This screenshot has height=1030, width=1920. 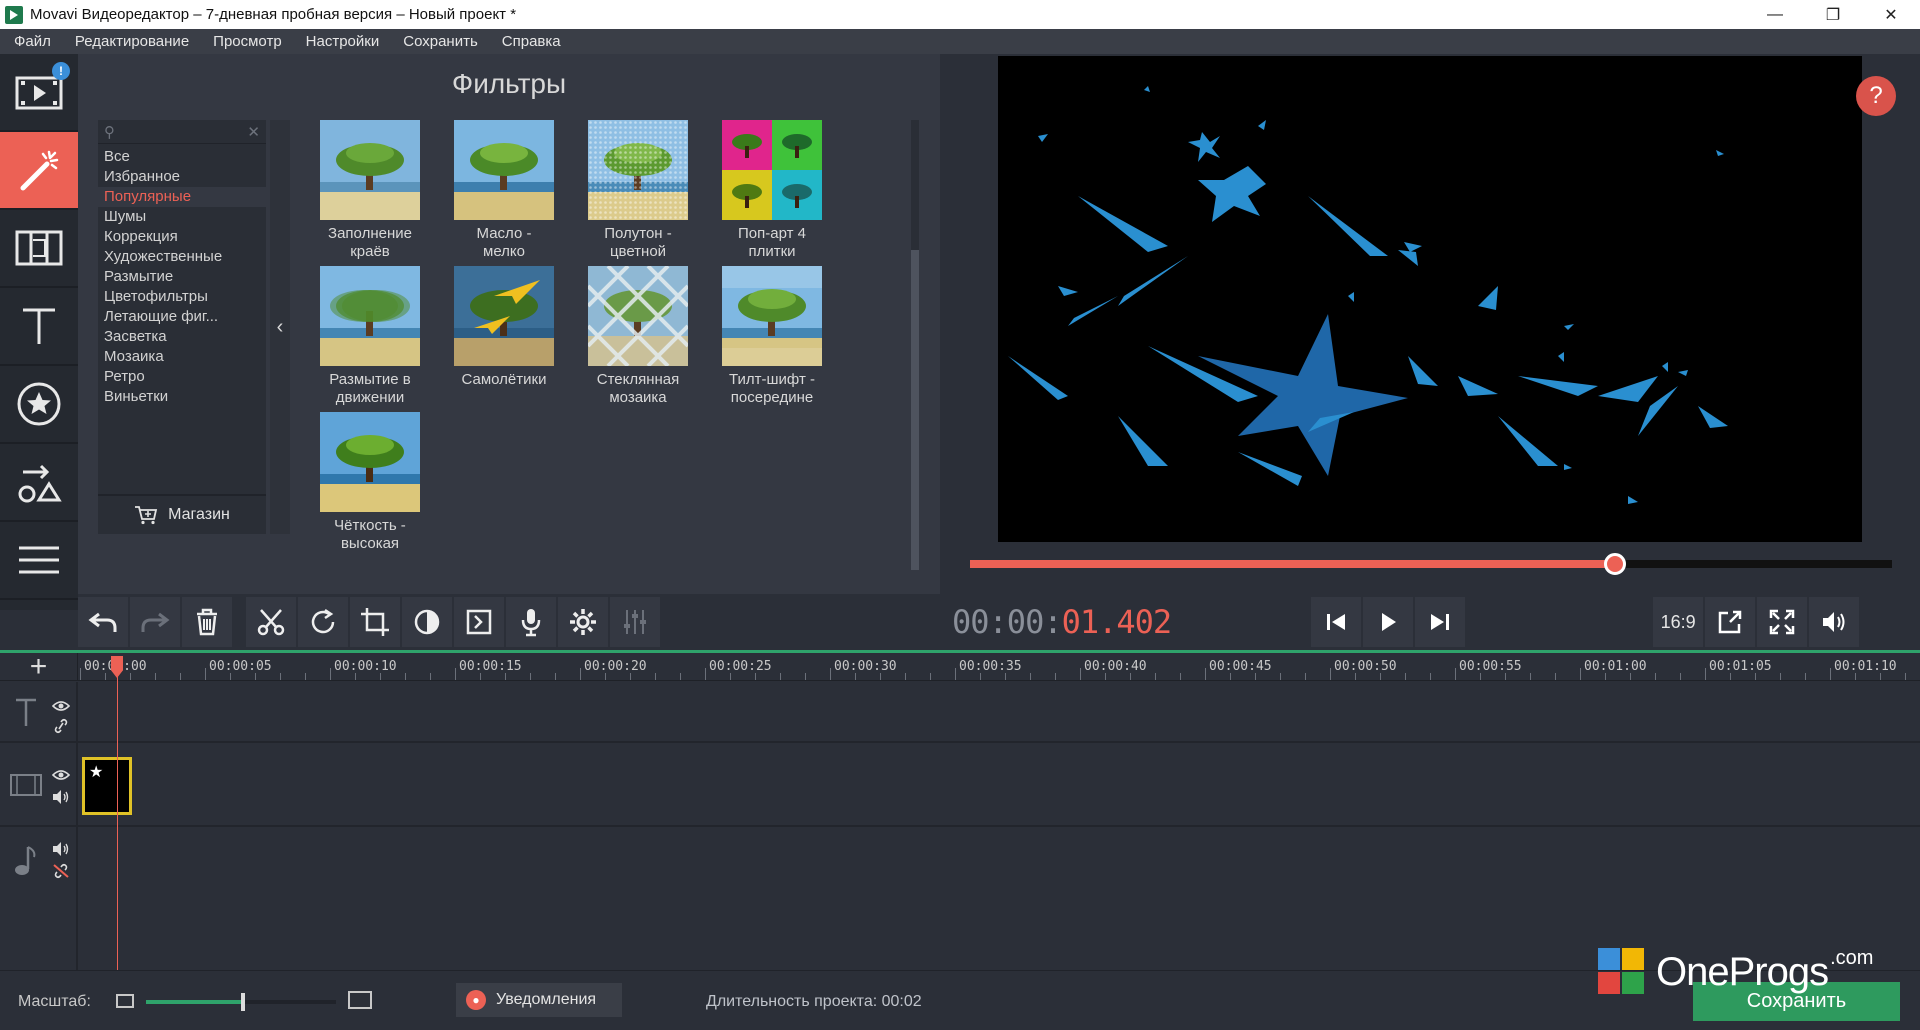 I want to click on notifications-button: ● Уведомления, so click(x=539, y=1000).